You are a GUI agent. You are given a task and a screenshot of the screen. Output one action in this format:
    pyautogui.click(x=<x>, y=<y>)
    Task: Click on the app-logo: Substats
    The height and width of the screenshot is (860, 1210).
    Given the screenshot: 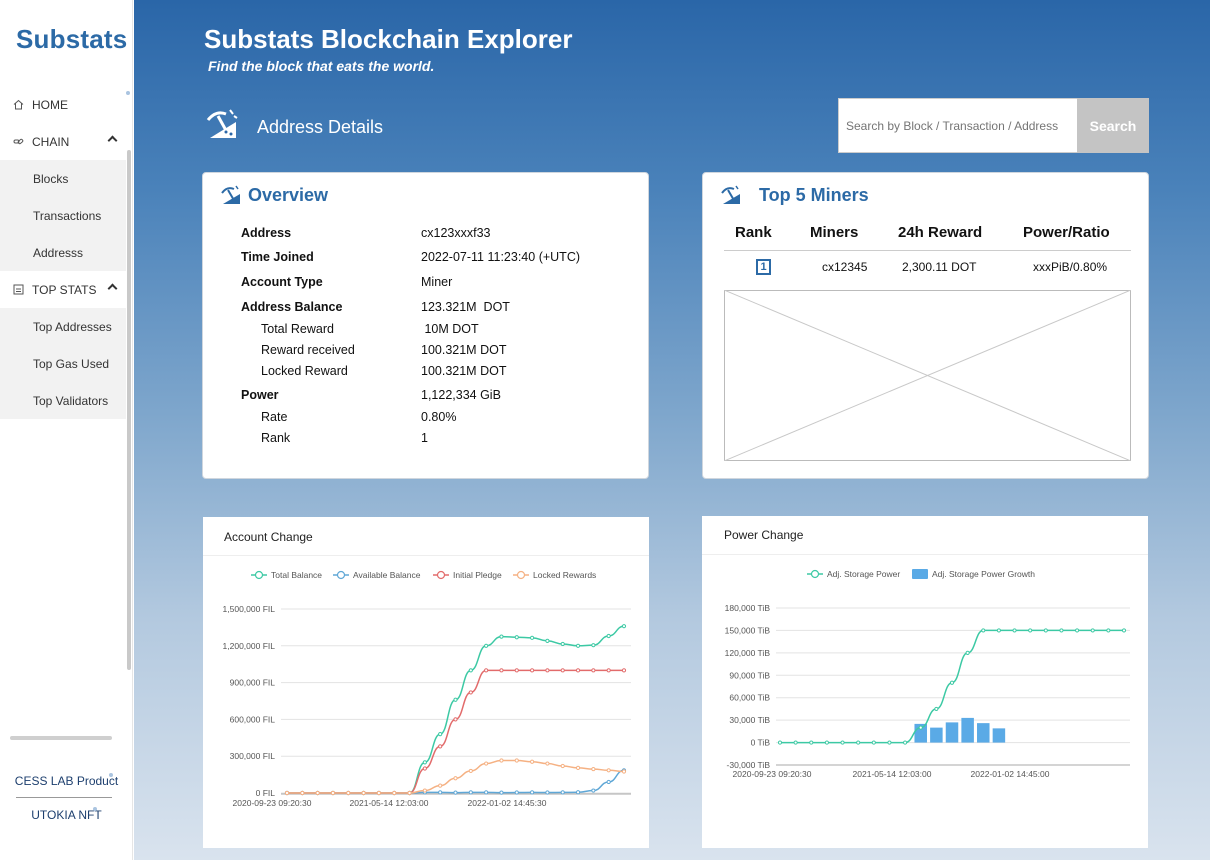 What is the action you would take?
    pyautogui.click(x=71, y=39)
    